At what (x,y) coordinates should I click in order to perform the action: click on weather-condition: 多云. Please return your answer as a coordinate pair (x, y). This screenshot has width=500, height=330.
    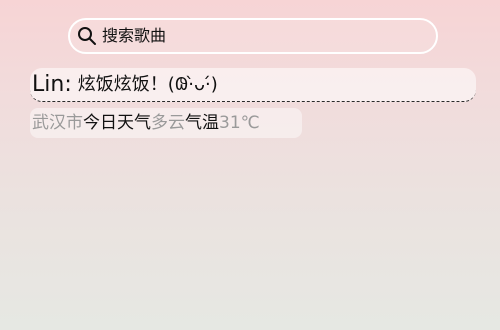
    Looking at the image, I should click on (168, 122).